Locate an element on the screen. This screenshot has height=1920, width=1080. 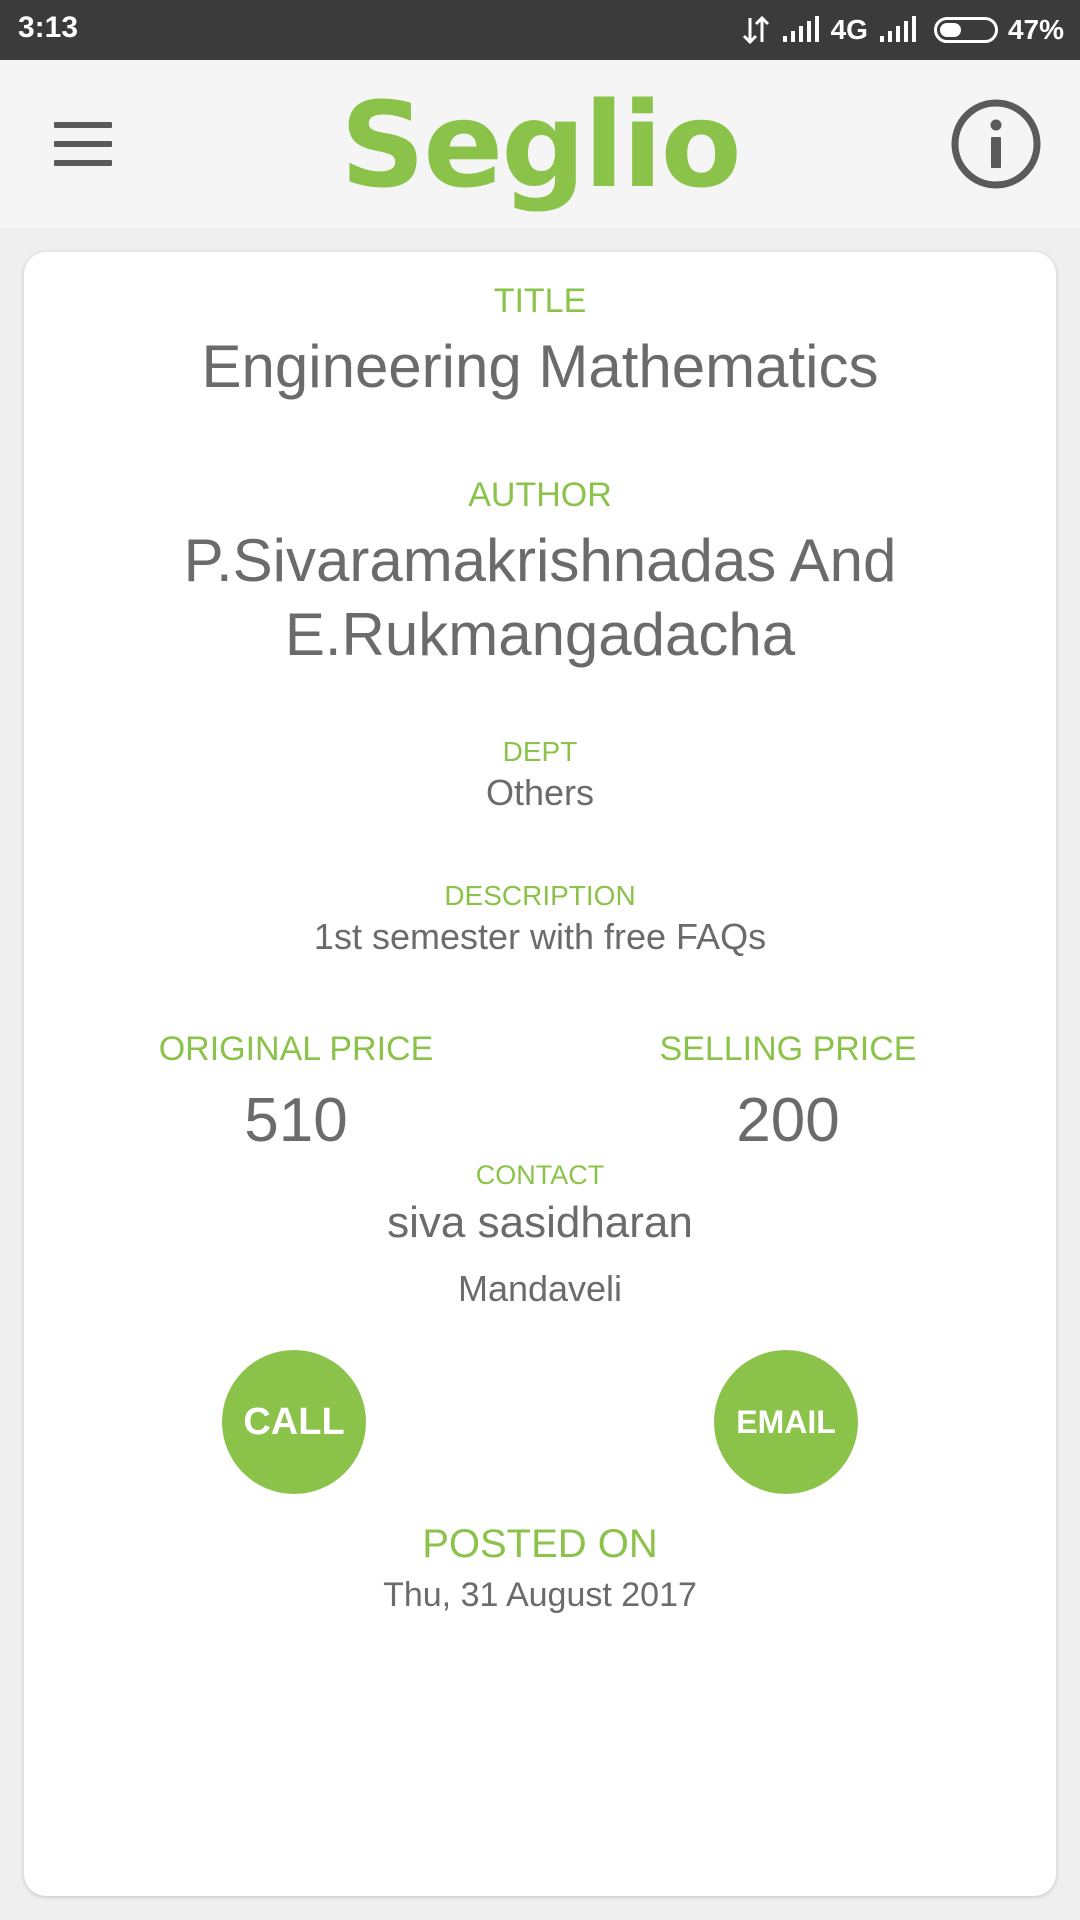
battery-fill is located at coordinates (950, 30).